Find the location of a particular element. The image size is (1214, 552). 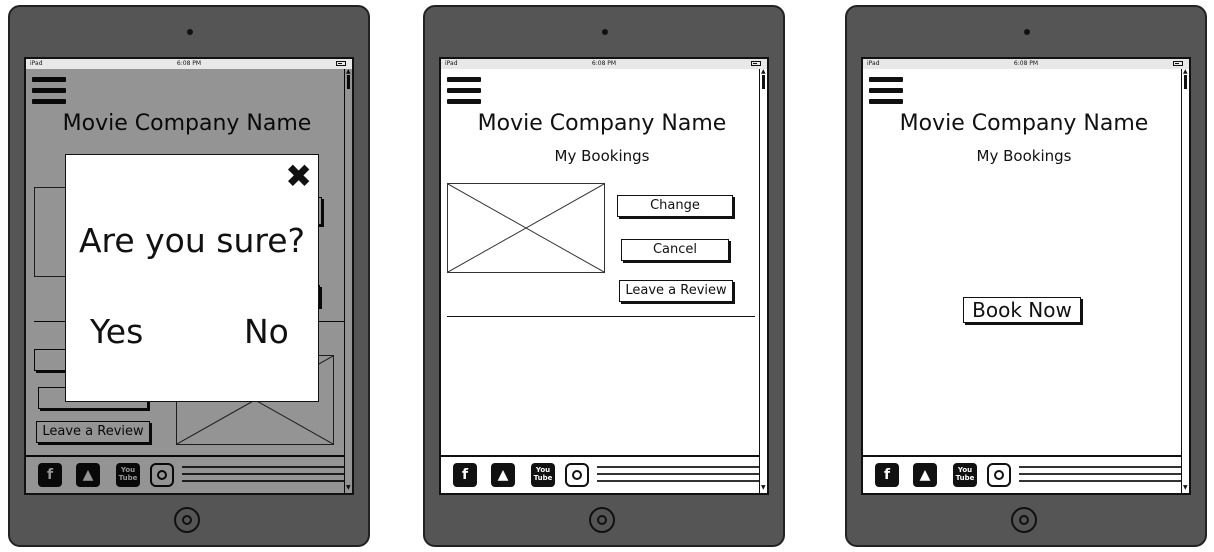

divider is located at coordinates (601, 316).